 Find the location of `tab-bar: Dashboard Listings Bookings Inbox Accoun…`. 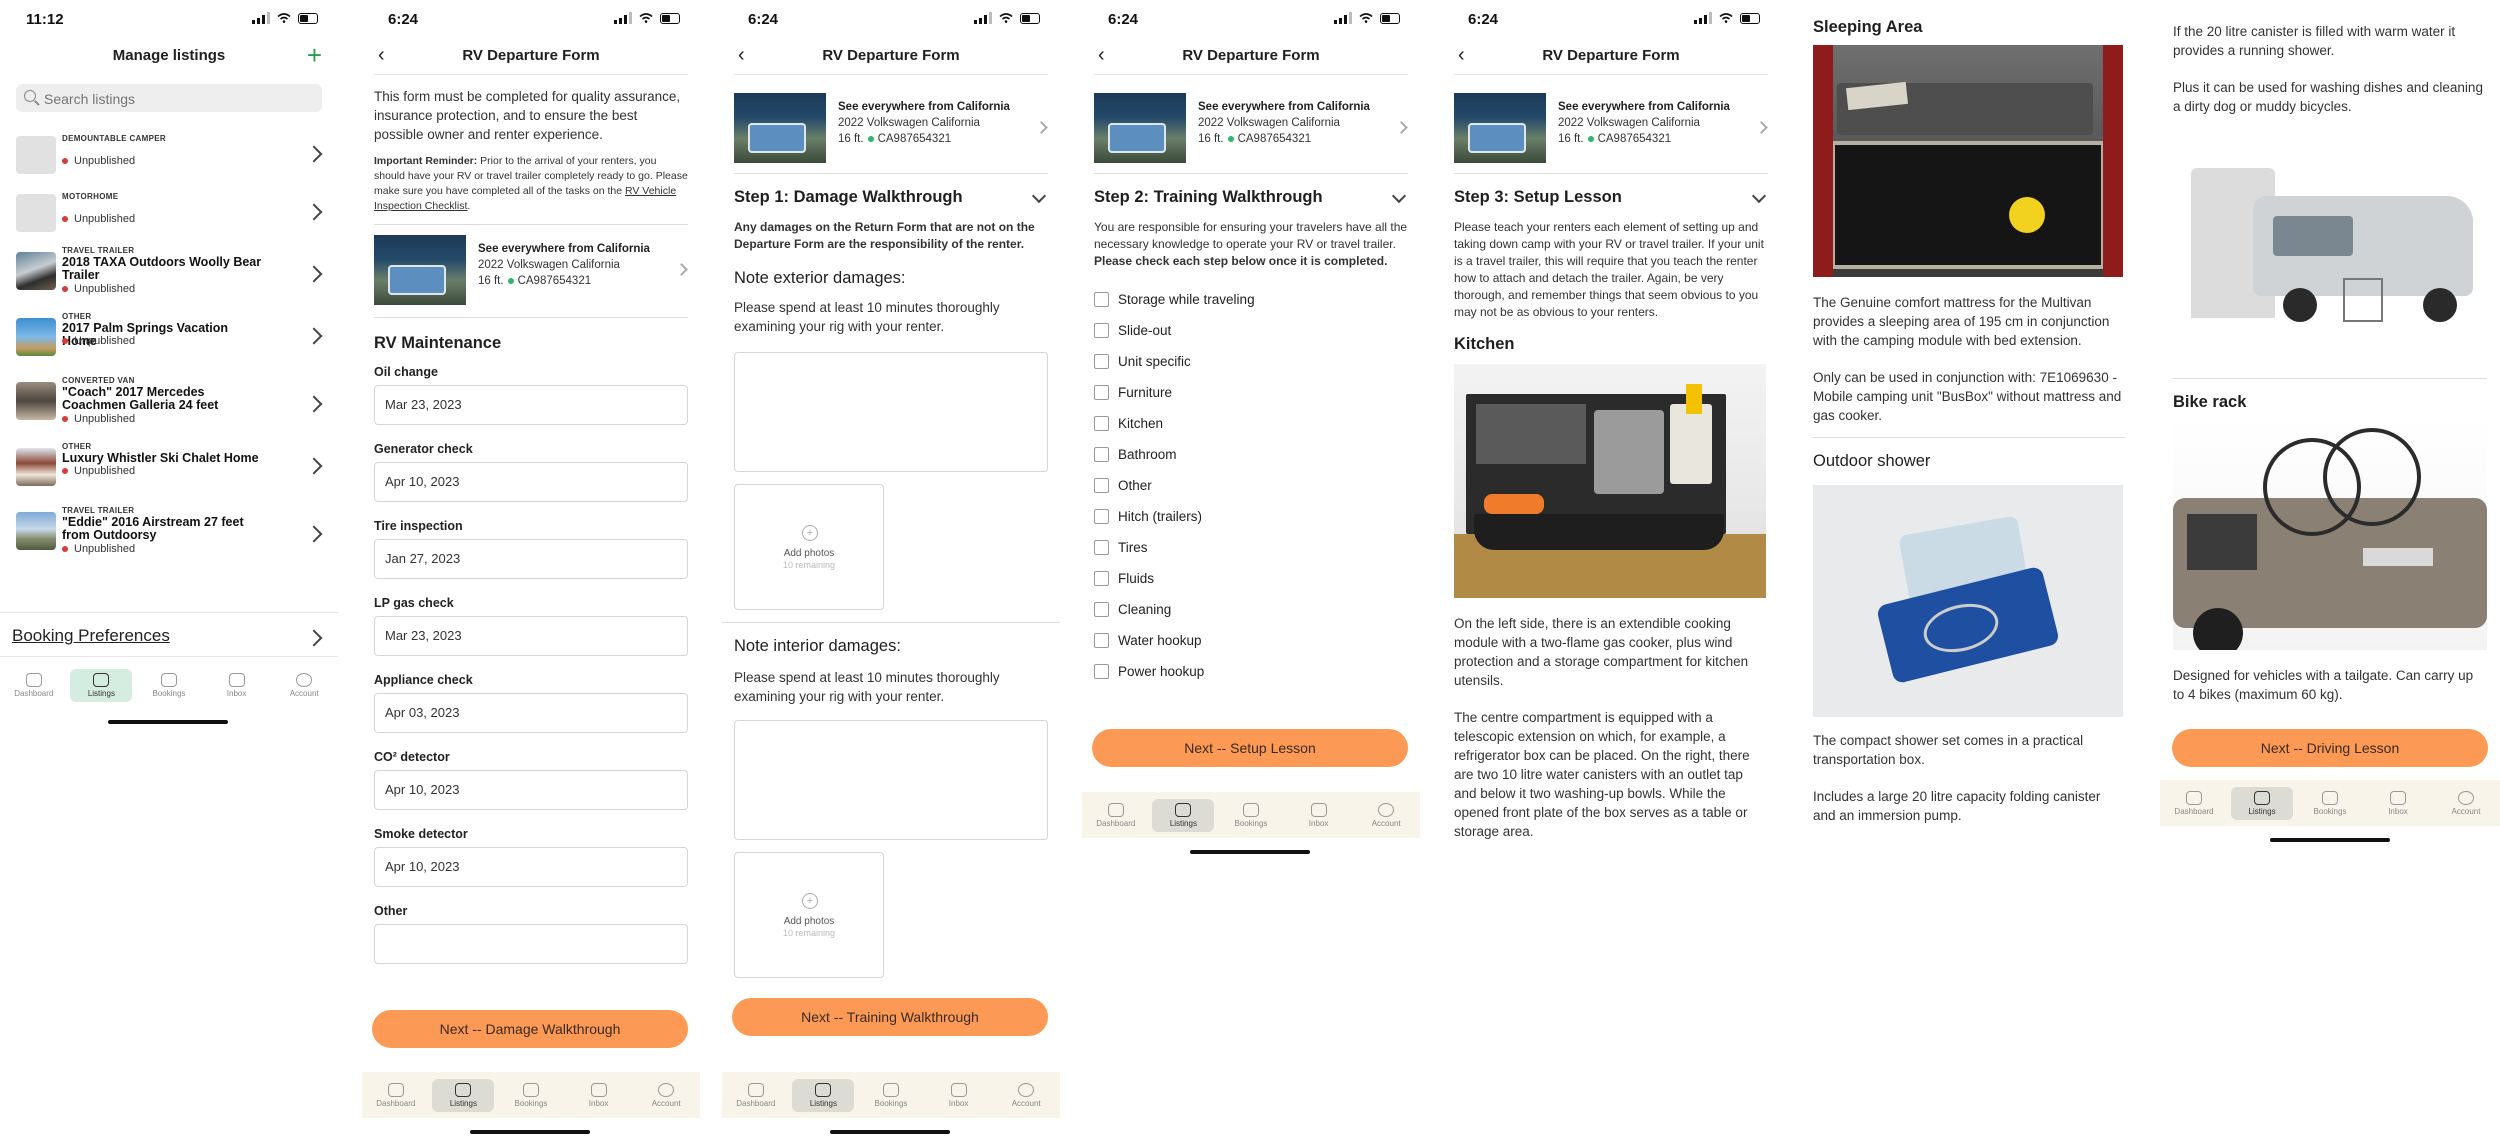

tab-bar: Dashboard Listings Bookings Inbox Accoun… is located at coordinates (2330, 803).